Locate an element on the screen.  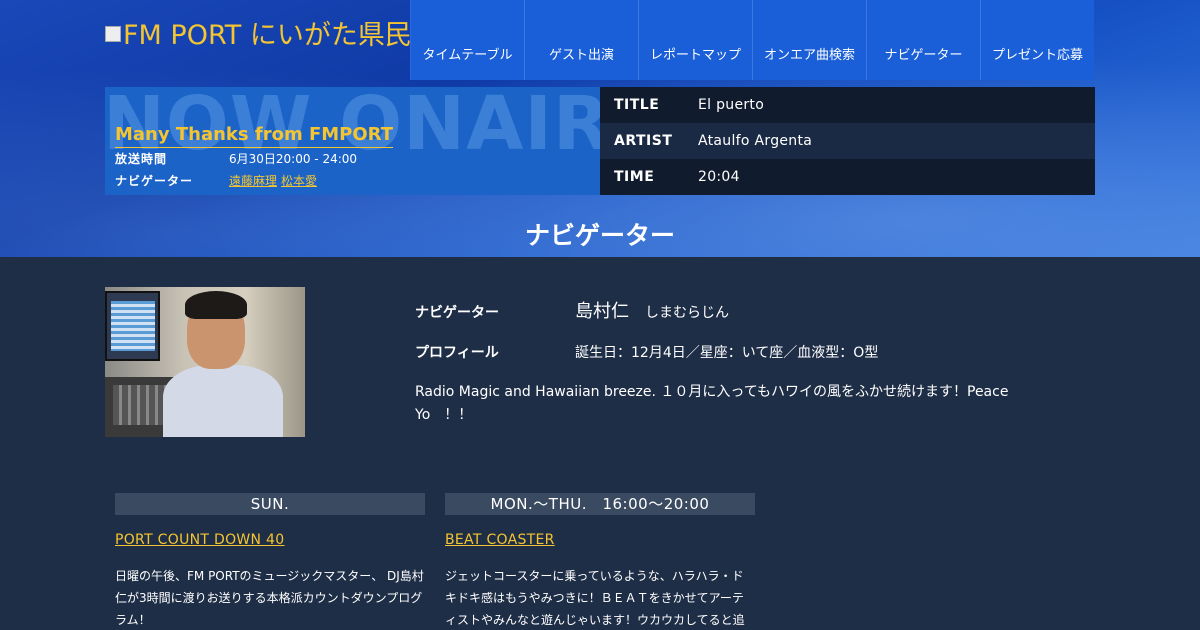
logo-alt-text: FM PORT にいがた県民エフエム放送 is located at coordinates (267, 35).